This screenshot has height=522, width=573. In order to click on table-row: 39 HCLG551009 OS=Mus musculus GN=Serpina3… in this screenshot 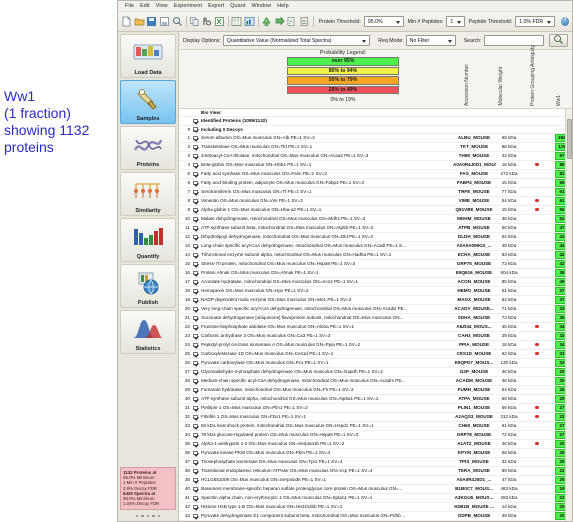, I will do `click(375, 480)`.